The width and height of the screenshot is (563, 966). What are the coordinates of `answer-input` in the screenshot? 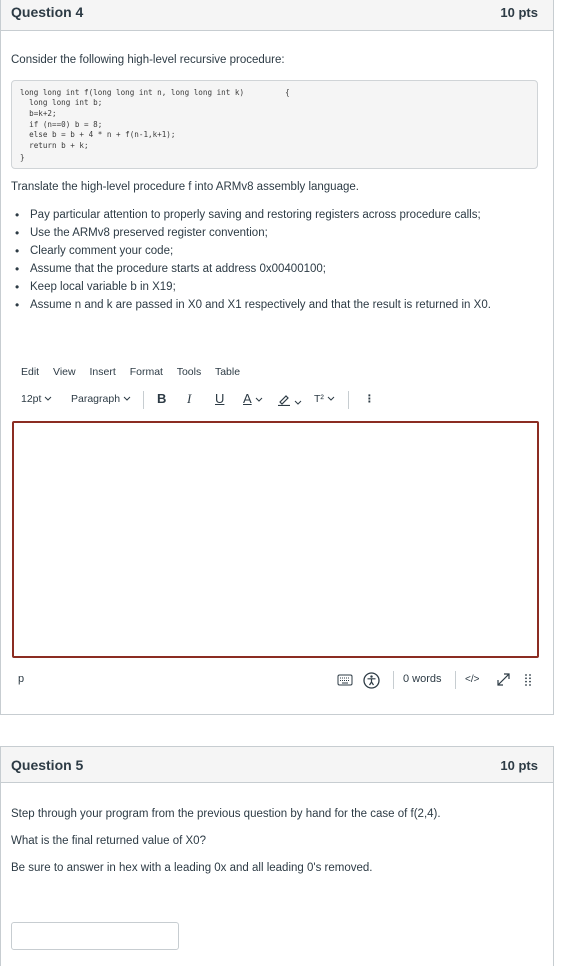 It's located at (95, 936).